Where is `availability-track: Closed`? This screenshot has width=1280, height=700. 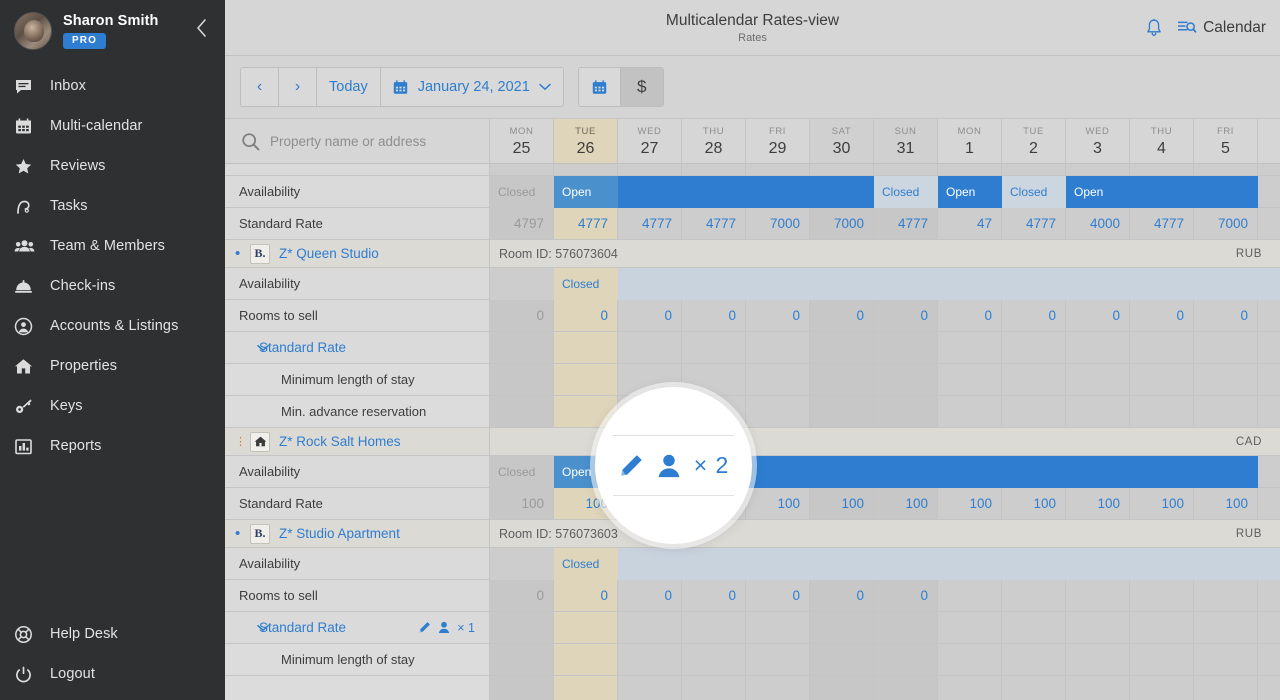 availability-track: Closed is located at coordinates (885, 564).